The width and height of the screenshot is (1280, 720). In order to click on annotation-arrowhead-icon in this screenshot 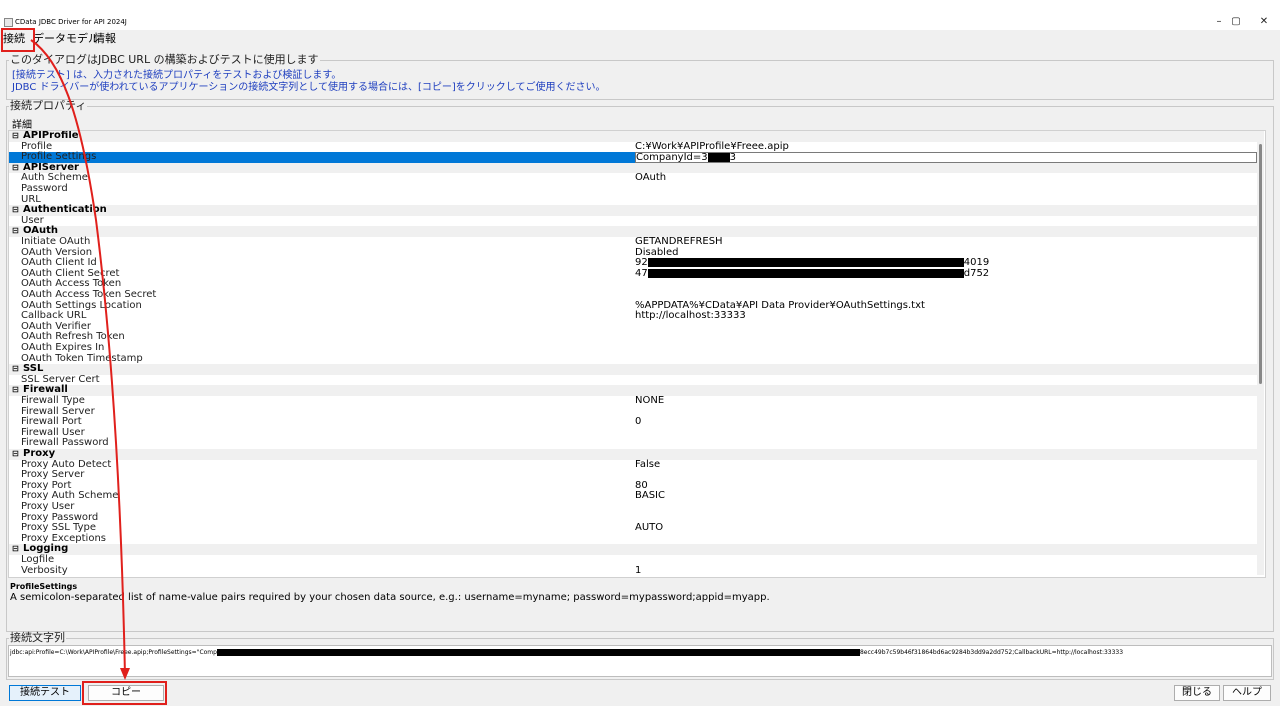, I will do `click(125, 674)`.